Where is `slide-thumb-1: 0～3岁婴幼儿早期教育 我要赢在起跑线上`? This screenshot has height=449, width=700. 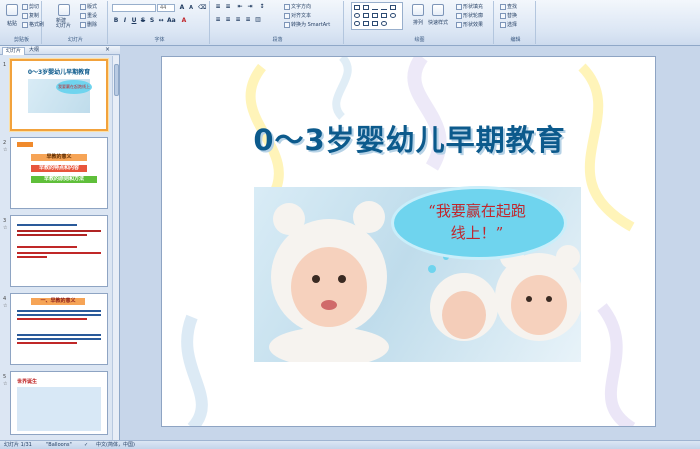
slide-thumb-1: 0～3岁婴幼儿早期教育 我要赢在起跑线上 is located at coordinates (59, 95).